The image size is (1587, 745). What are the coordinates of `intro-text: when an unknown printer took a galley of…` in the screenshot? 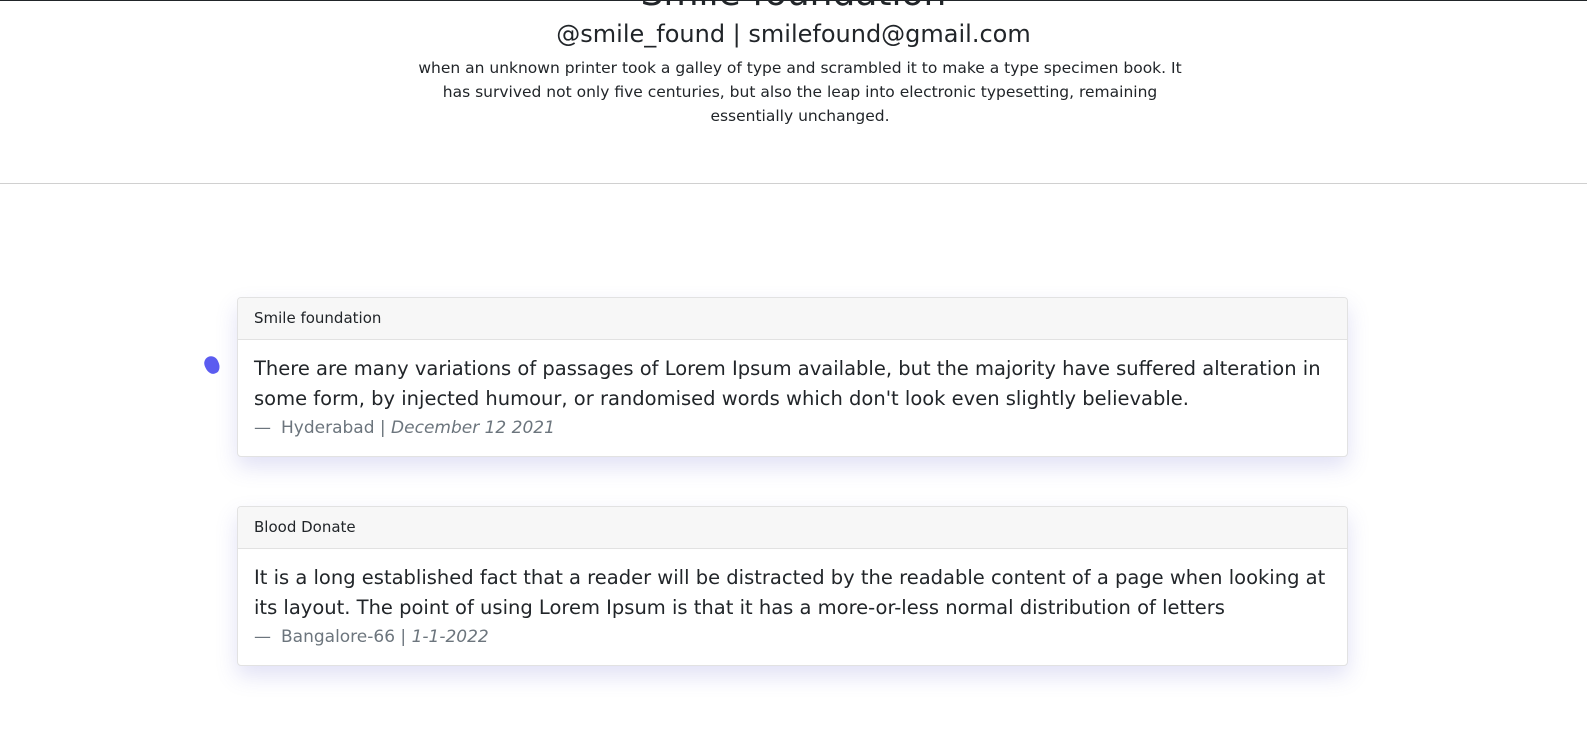 It's located at (800, 92).